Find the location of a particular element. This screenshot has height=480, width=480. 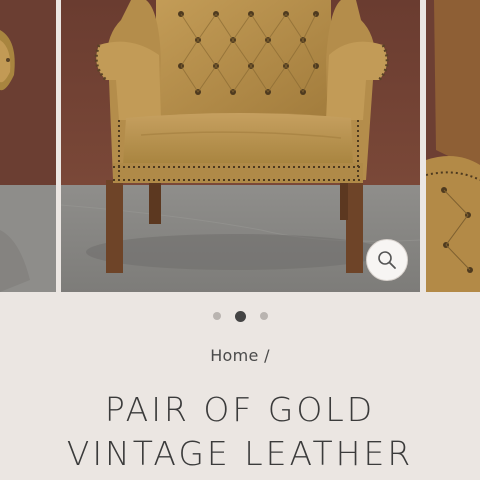

chair-side-image is located at coordinates (28, 146).